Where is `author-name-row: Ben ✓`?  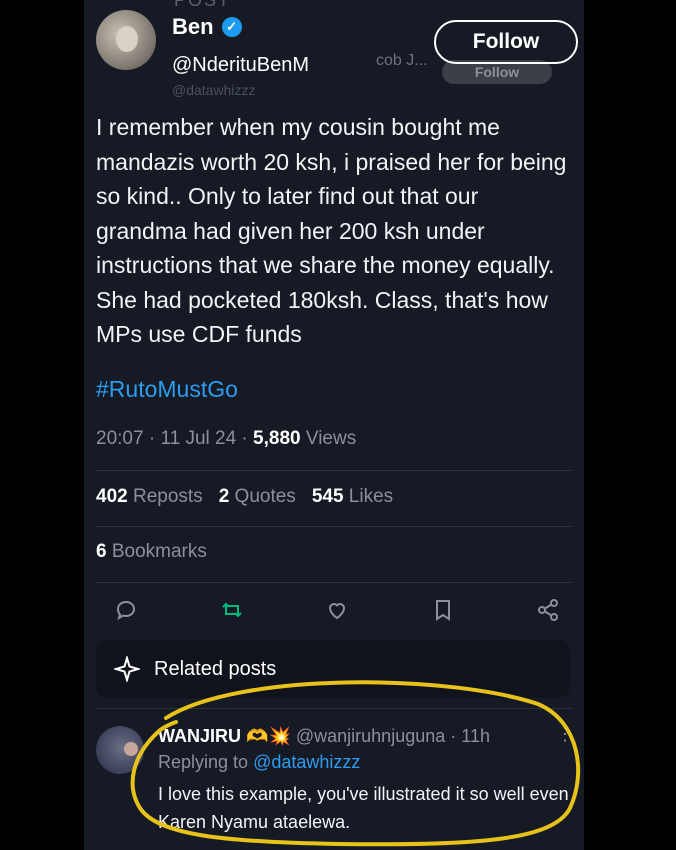 author-name-row: Ben ✓ is located at coordinates (207, 27).